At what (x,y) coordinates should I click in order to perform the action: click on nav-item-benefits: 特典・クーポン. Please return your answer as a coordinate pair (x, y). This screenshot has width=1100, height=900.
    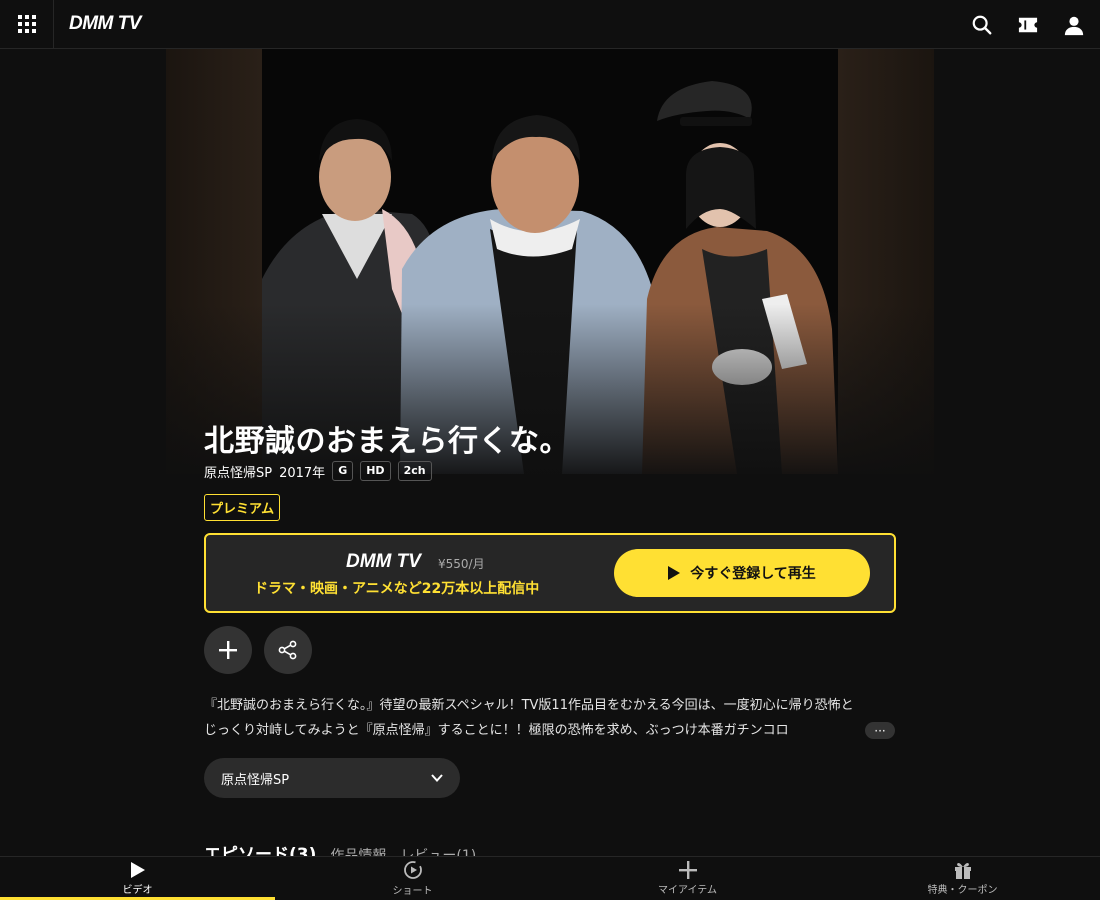
    Looking at the image, I should click on (962, 878).